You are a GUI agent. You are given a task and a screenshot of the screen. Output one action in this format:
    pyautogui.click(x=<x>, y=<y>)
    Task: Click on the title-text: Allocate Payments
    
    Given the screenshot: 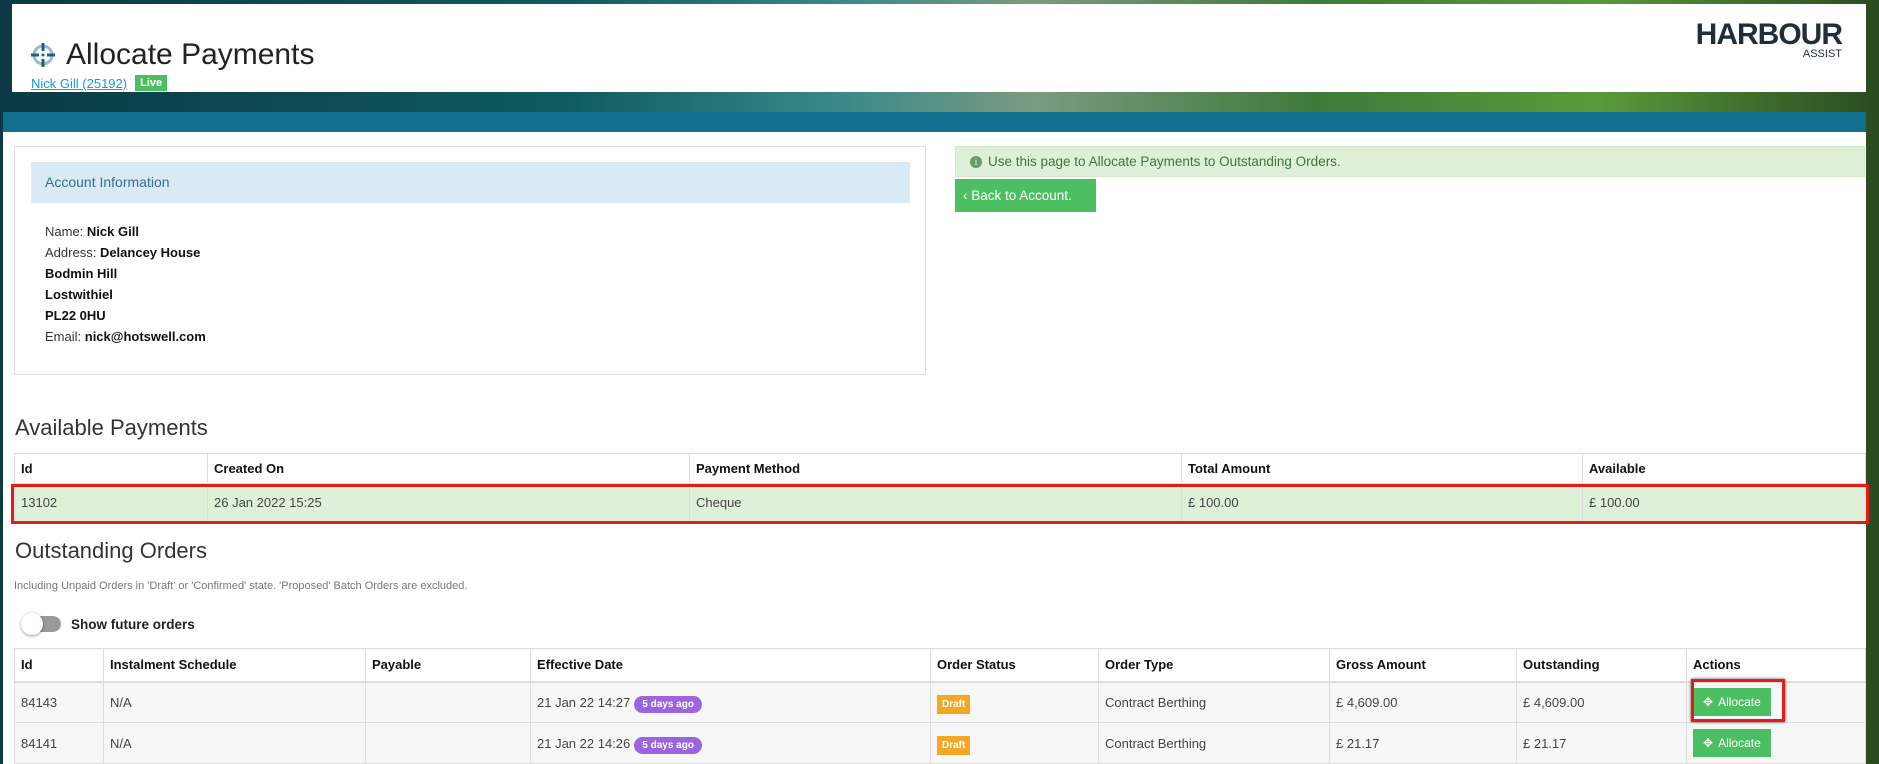 What is the action you would take?
    pyautogui.click(x=190, y=54)
    